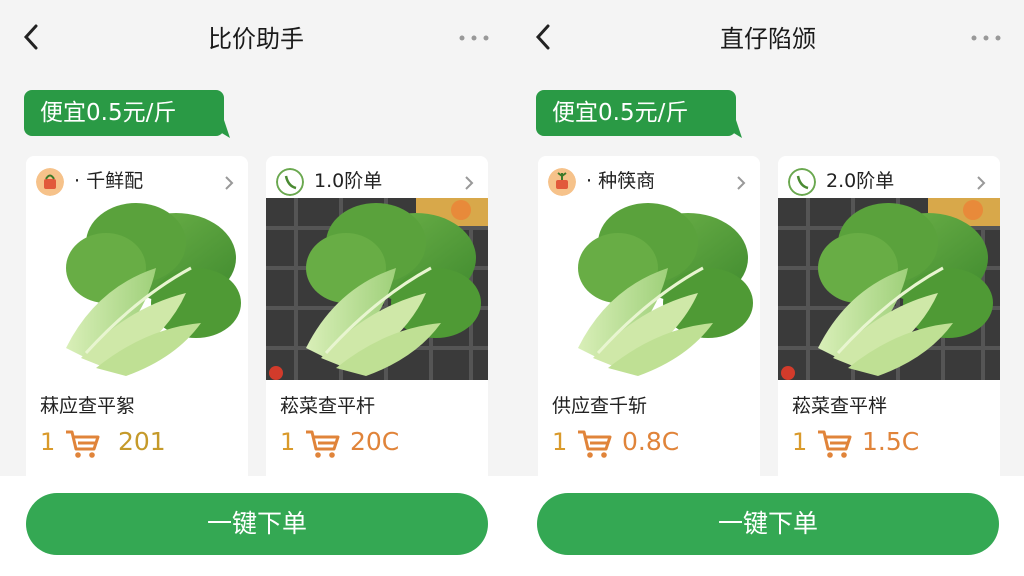 Image resolution: width=1024 pixels, height=576 pixels. Describe the element at coordinates (88, 406) in the screenshot. I see `product-name: 菻应查平絮` at that location.